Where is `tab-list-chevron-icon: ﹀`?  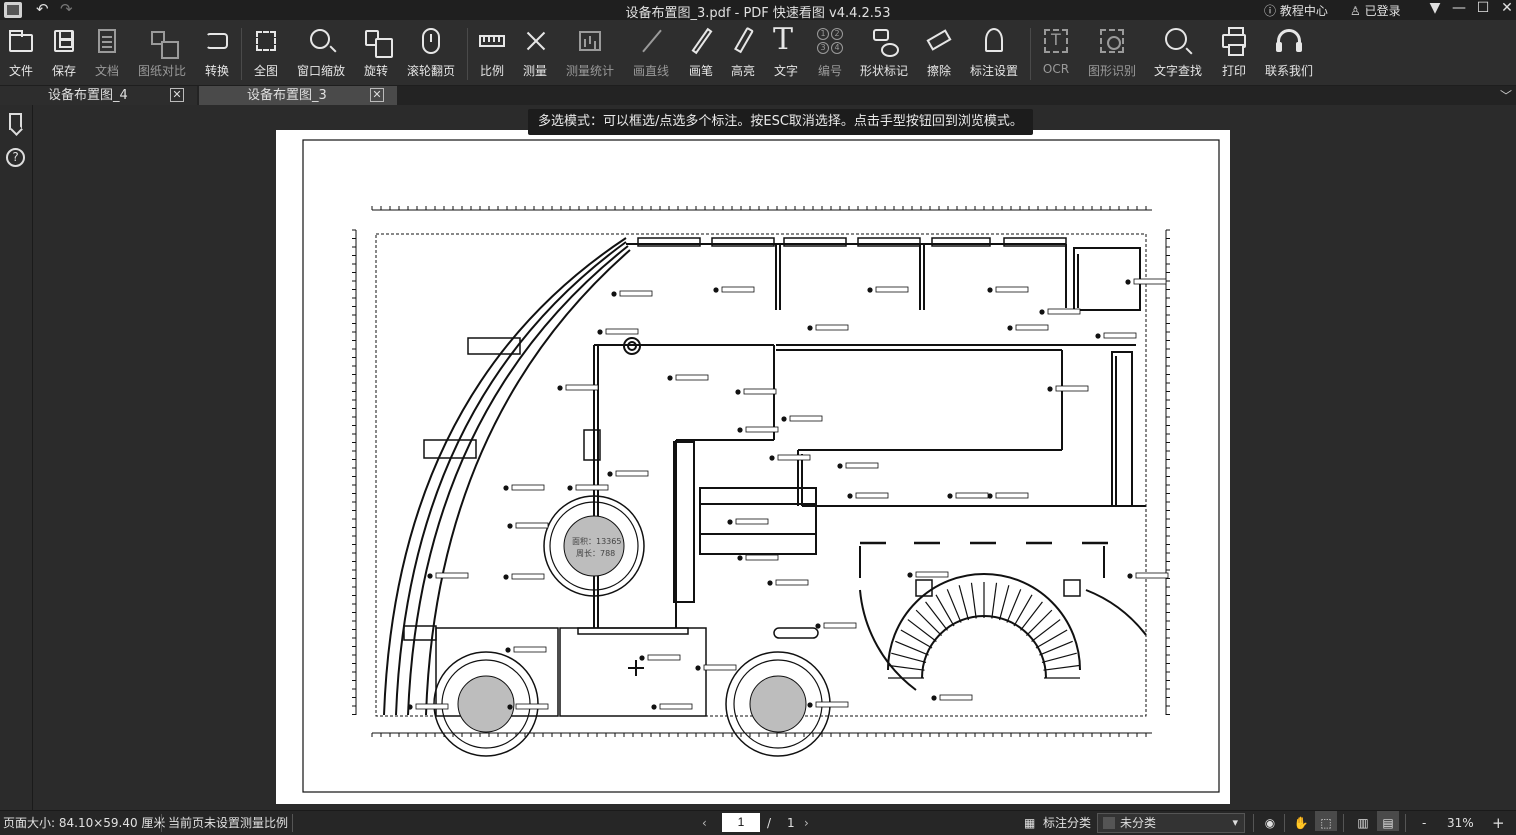
tab-list-chevron-icon: ﹀ is located at coordinates (1506, 95).